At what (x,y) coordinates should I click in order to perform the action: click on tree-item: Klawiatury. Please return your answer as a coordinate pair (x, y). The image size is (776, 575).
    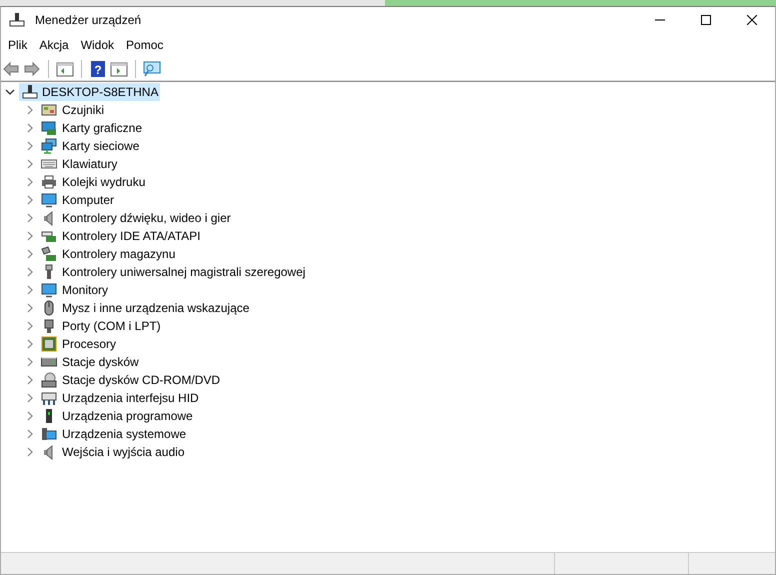
    Looking at the image, I should click on (79, 164).